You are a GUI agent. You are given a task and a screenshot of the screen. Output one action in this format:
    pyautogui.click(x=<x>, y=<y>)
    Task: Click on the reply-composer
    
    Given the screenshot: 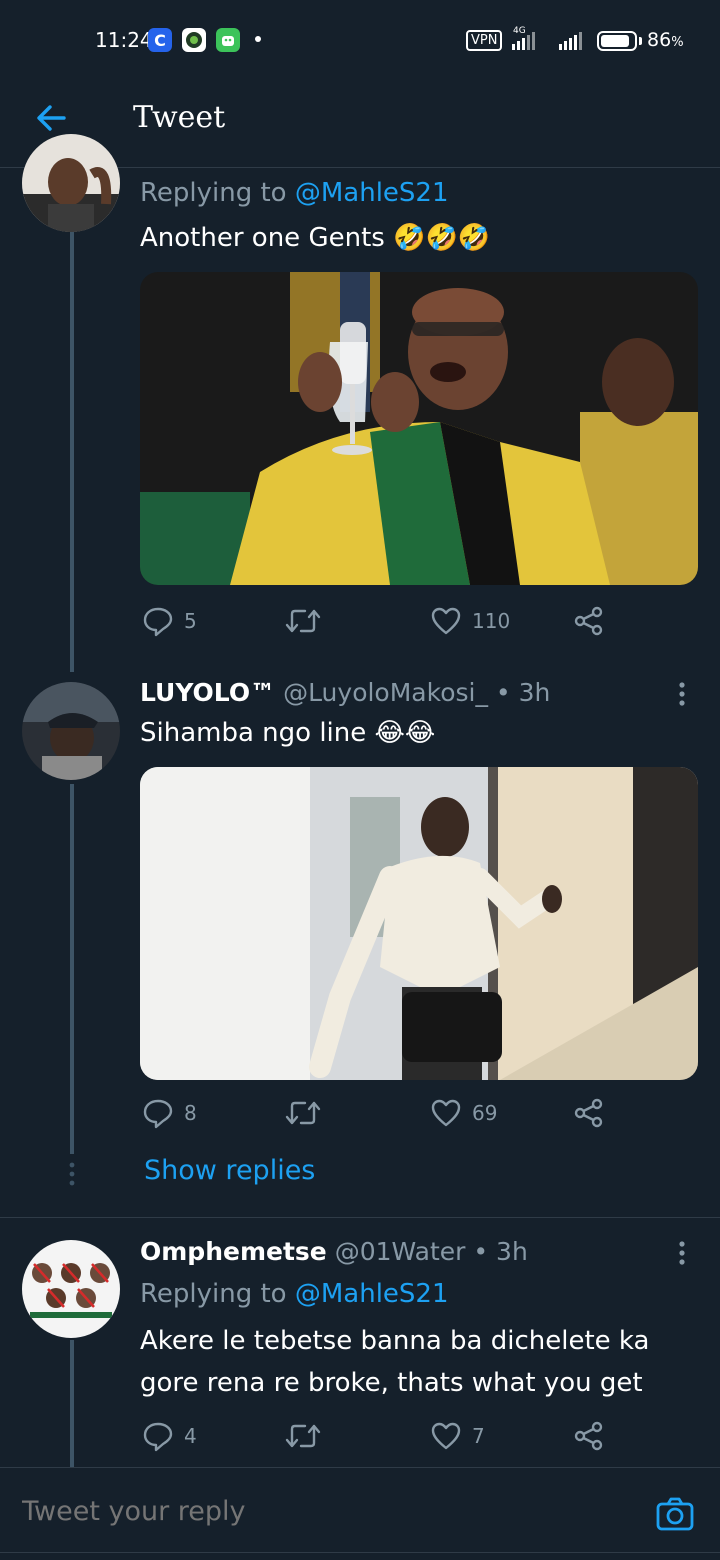 What is the action you would take?
    pyautogui.click(x=360, y=1513)
    